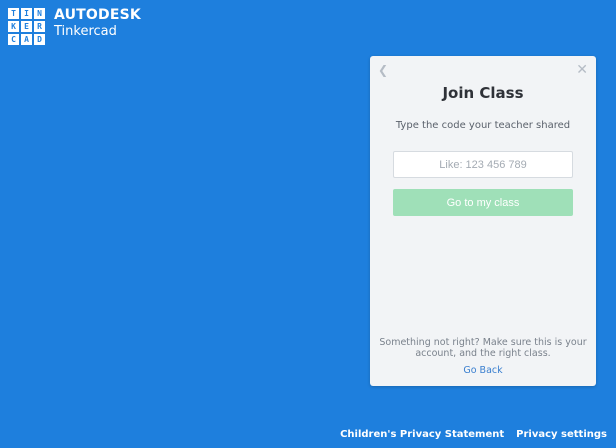 The width and height of the screenshot is (616, 448). Describe the element at coordinates (383, 70) in the screenshot. I see `chevron-left-icon: ❮` at that location.